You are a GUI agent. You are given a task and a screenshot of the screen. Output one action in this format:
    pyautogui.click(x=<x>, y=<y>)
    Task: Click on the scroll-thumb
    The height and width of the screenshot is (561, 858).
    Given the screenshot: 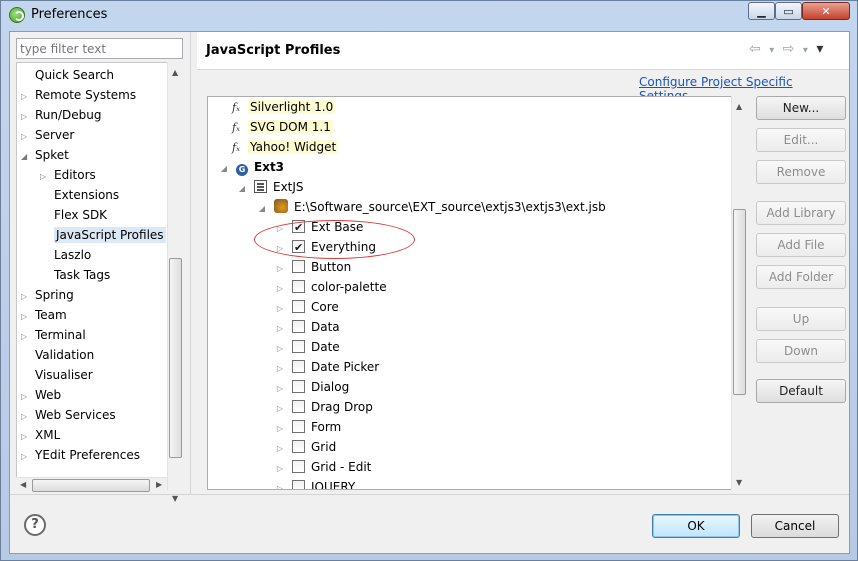 What is the action you would take?
    pyautogui.click(x=175, y=358)
    